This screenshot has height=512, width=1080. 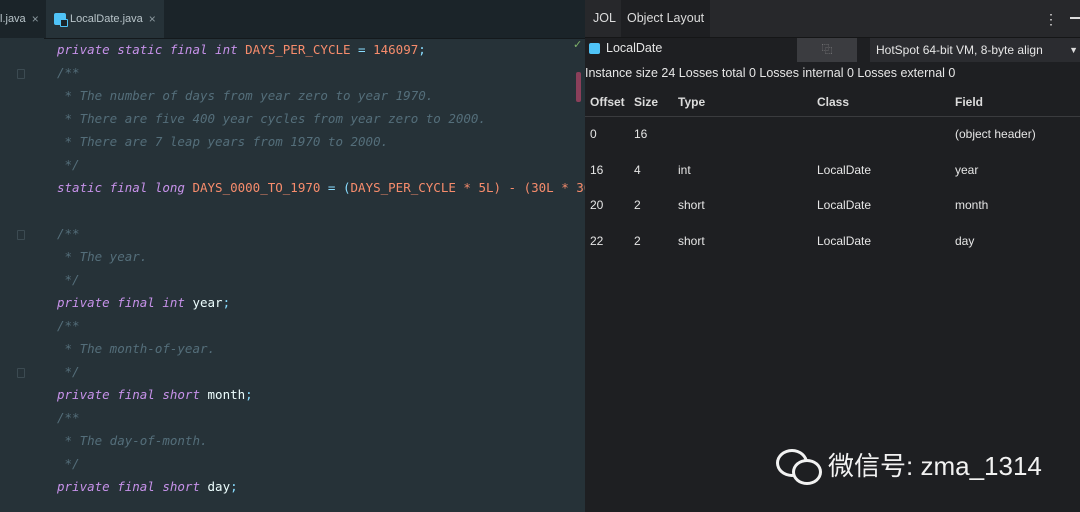 I want to click on code-token: DAYS_0000_TO_1970, so click(x=256, y=187).